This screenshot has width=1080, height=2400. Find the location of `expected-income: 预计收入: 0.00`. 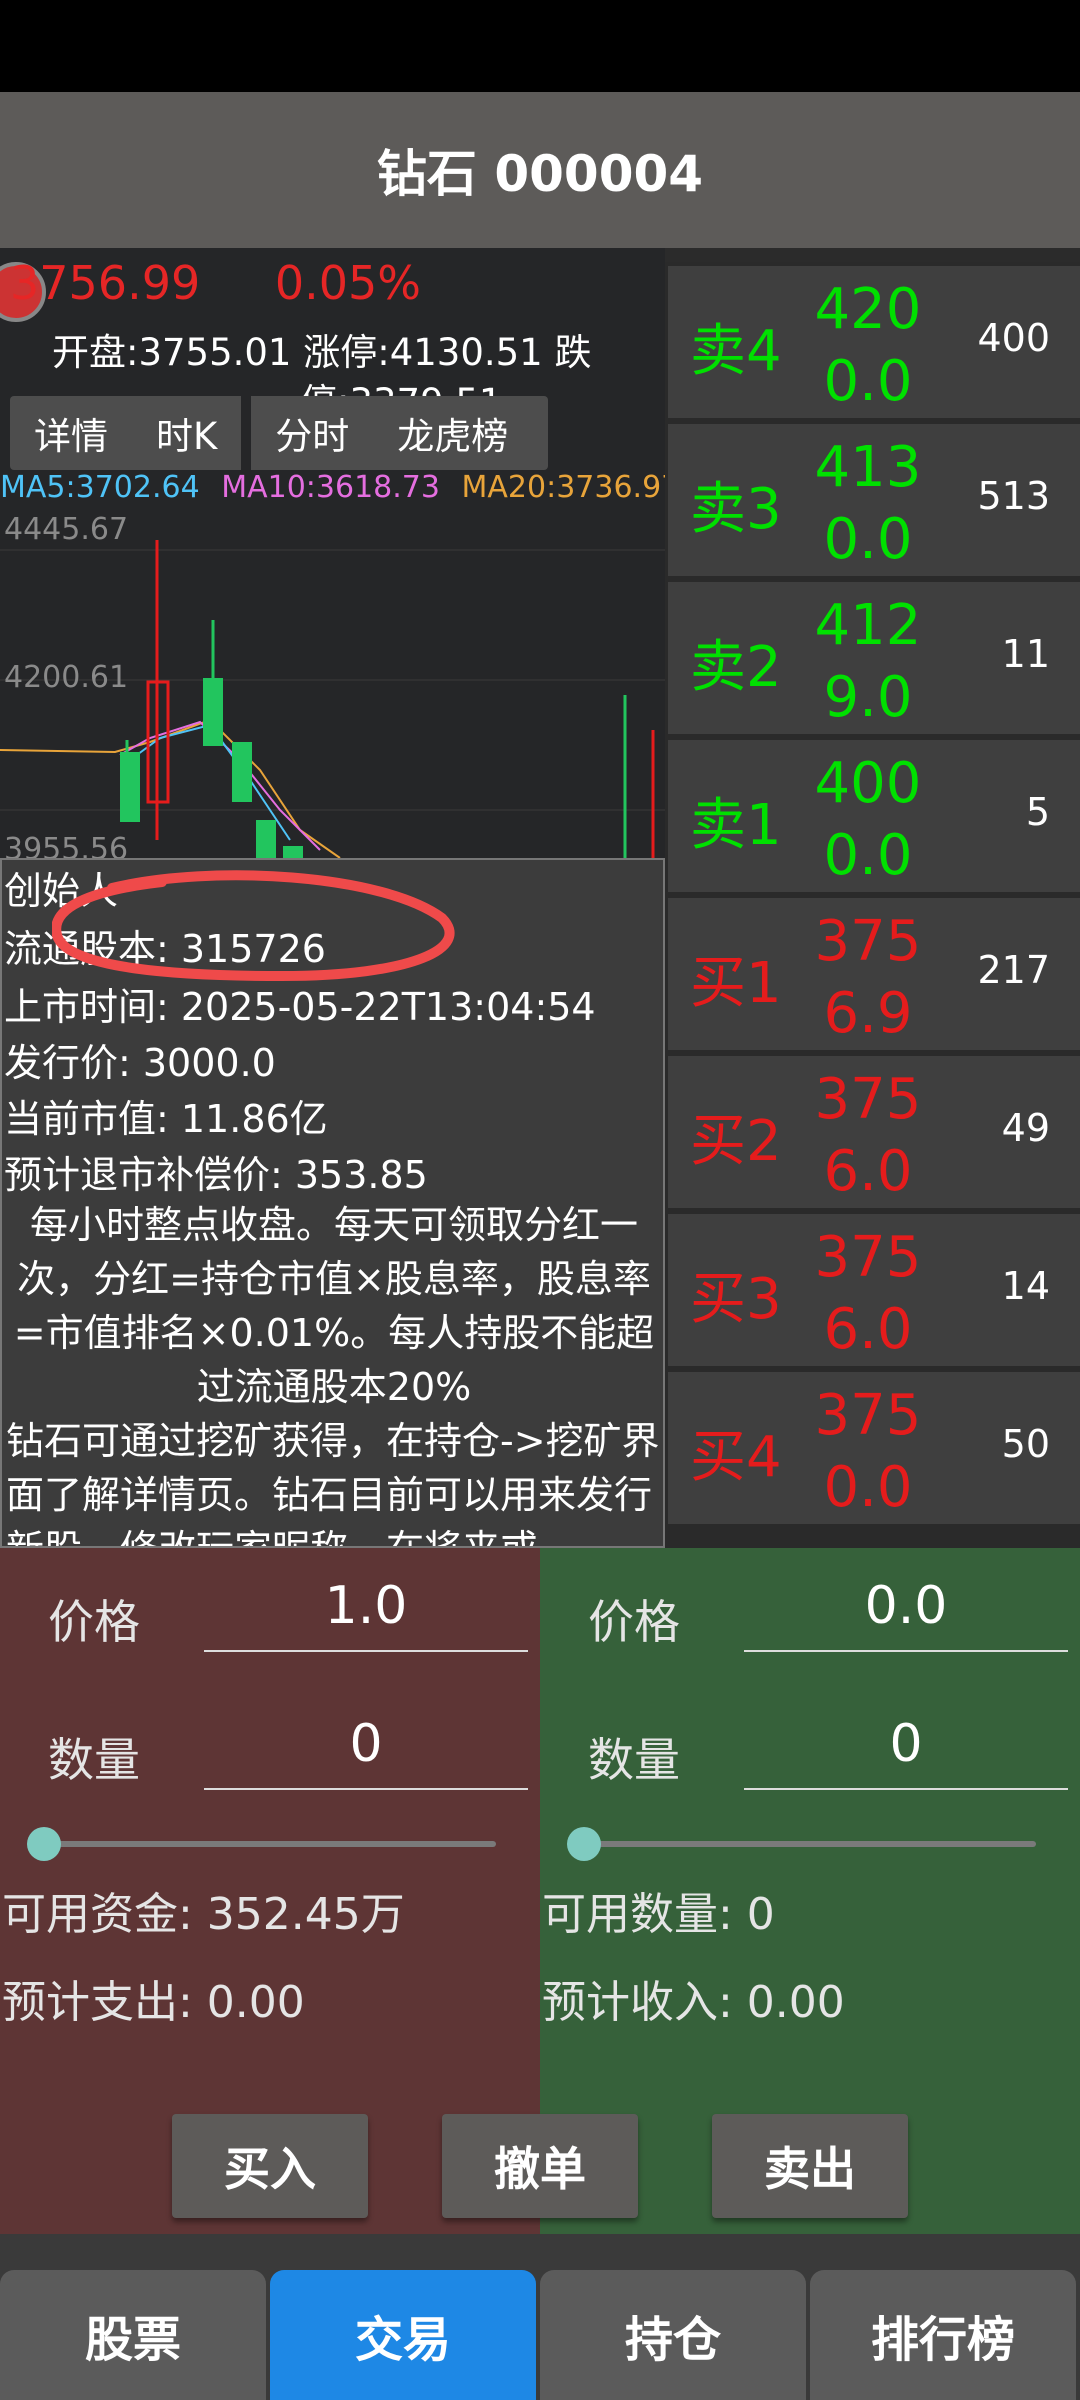

expected-income: 预计收入: 0.00 is located at coordinates (693, 2002).